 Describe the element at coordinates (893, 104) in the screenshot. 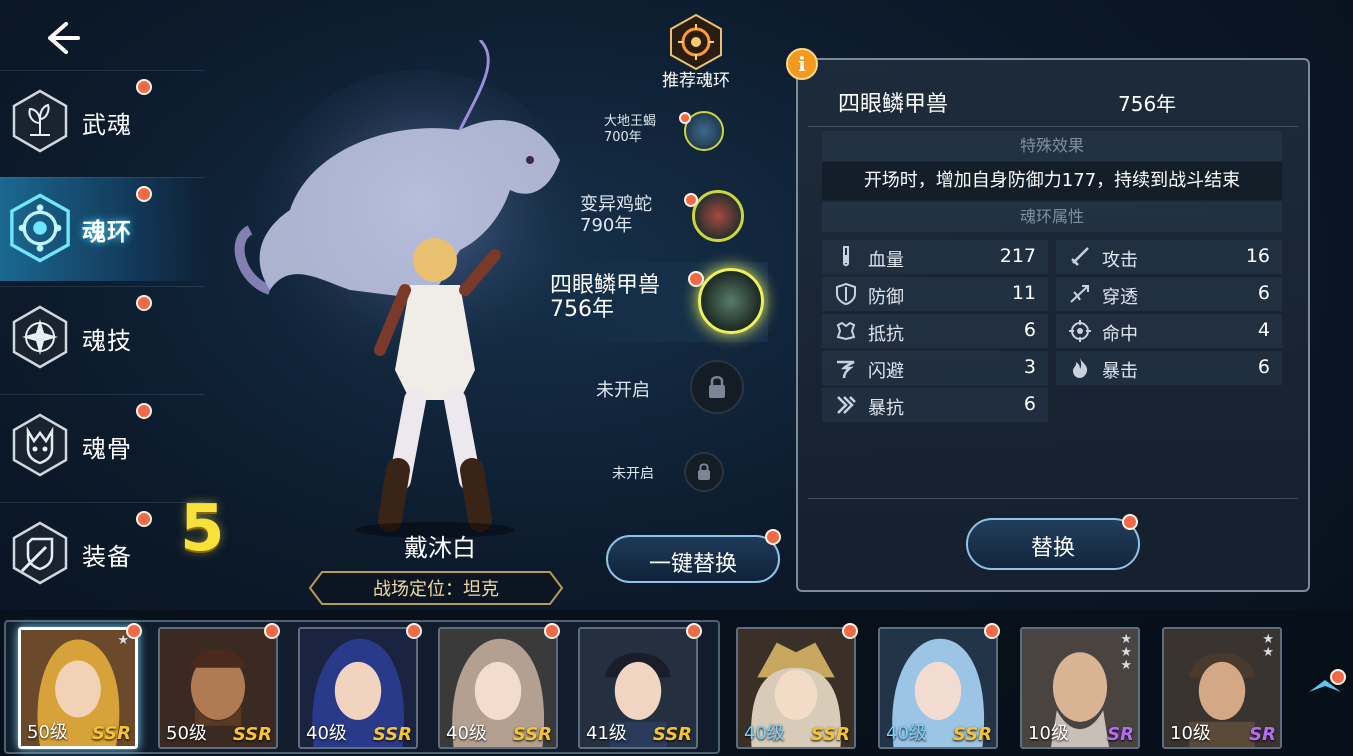

I see `panel-ring-name: 四眼鳞甲兽` at that location.